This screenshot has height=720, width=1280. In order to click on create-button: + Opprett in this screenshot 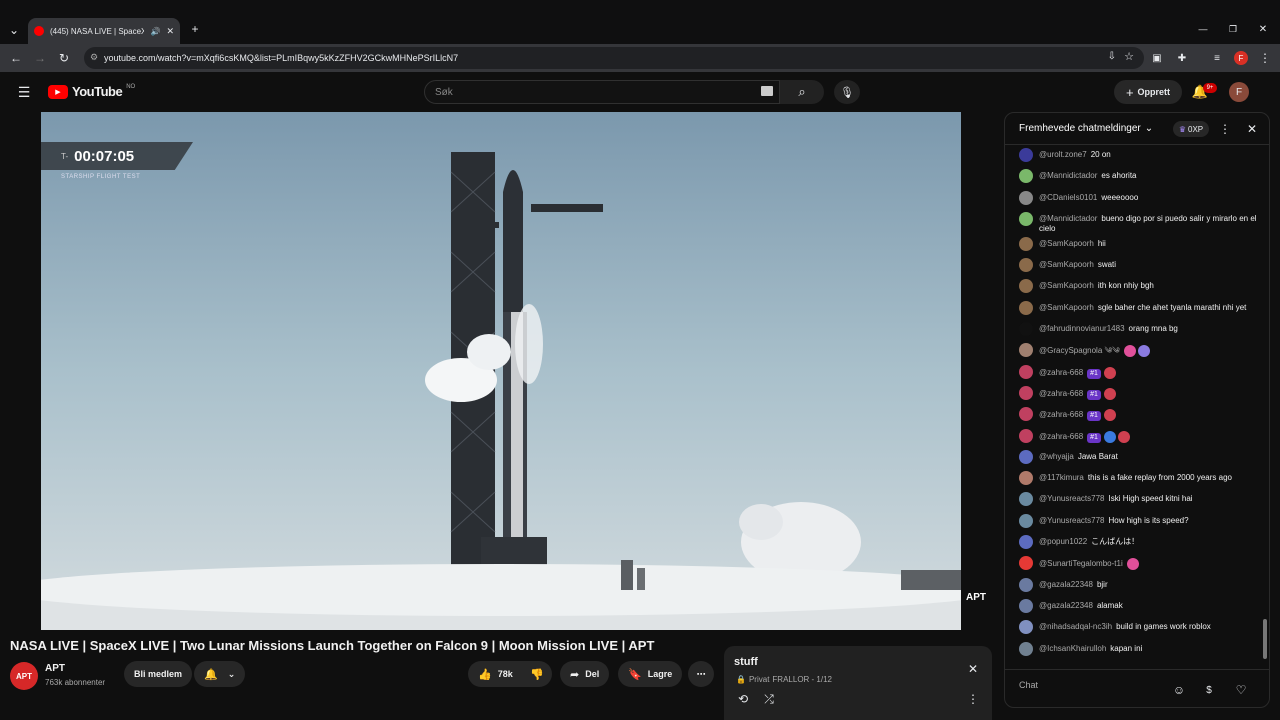, I will do `click(1148, 92)`.